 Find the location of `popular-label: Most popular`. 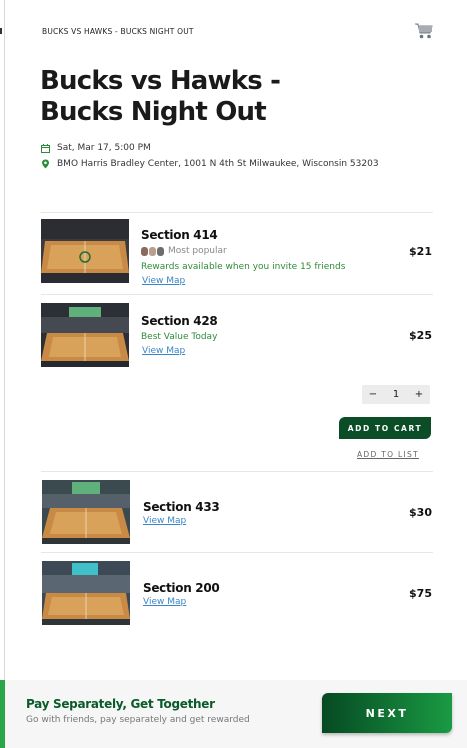

popular-label: Most popular is located at coordinates (197, 251).